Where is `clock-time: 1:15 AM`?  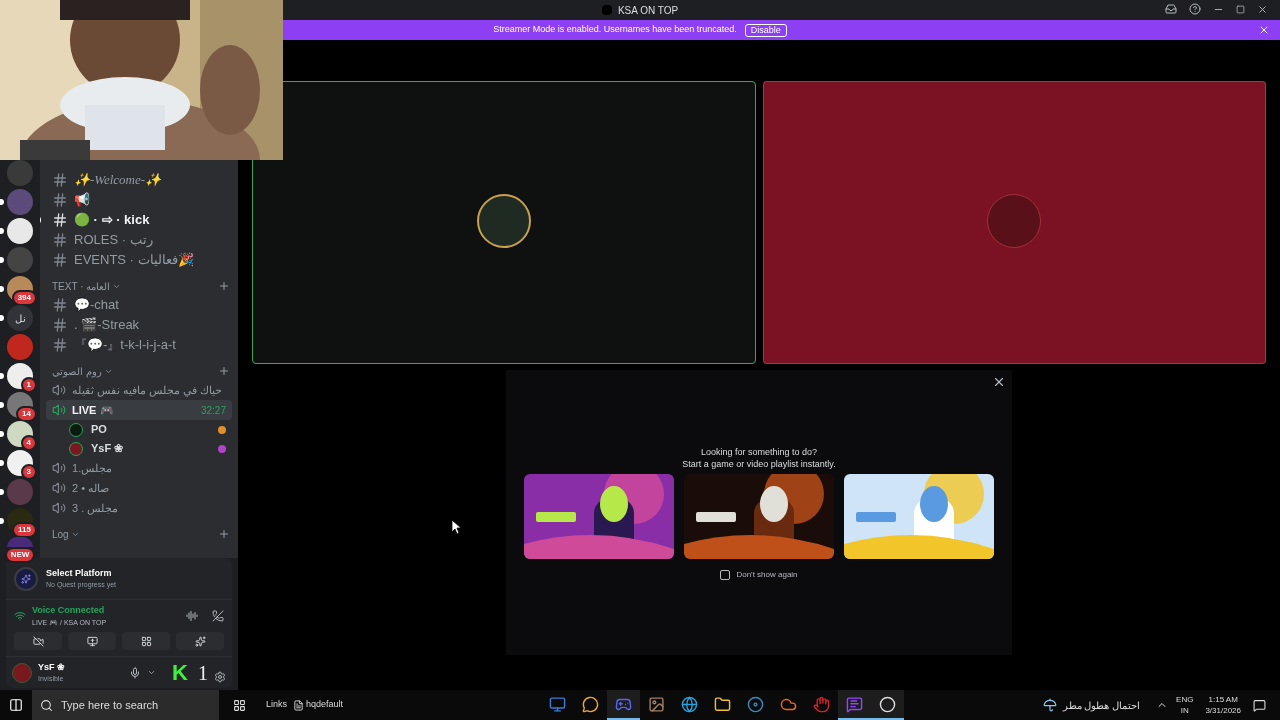
clock-time: 1:15 AM is located at coordinates (1223, 699).